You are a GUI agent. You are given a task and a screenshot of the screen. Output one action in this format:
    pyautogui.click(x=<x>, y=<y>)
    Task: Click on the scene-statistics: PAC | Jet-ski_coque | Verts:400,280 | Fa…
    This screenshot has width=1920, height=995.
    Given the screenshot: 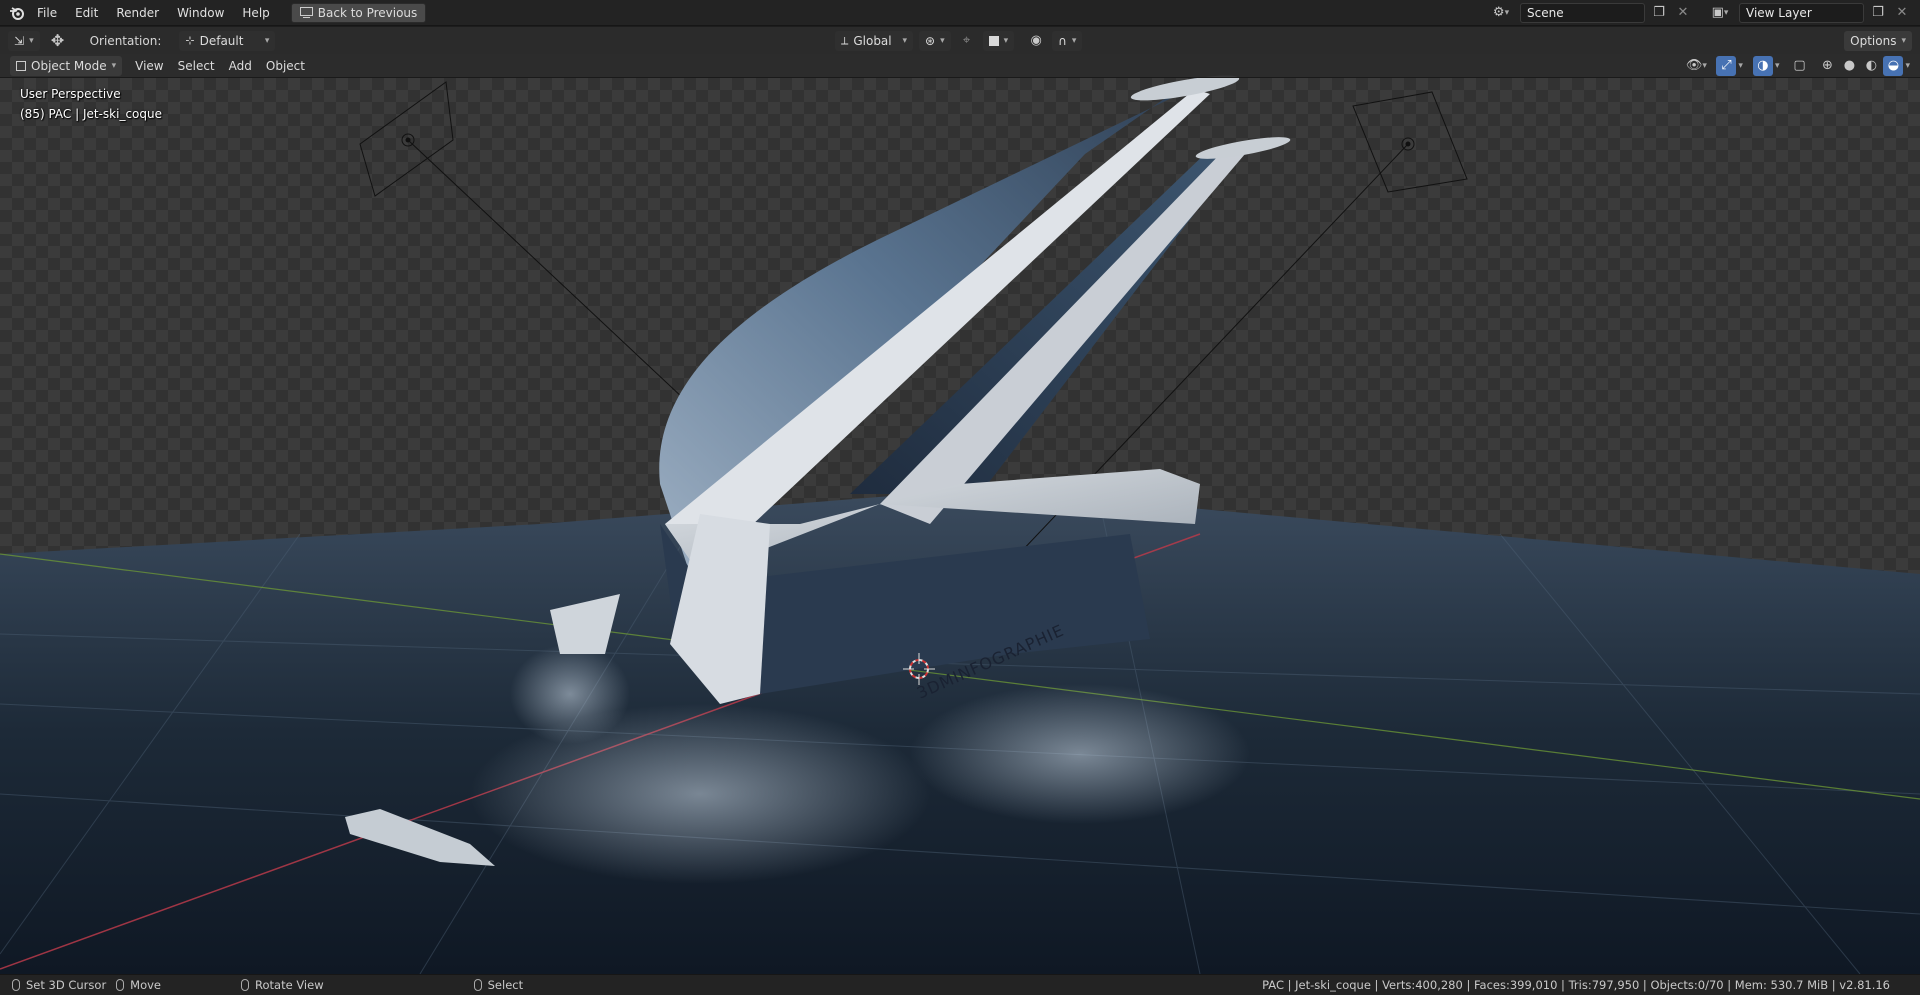 What is the action you would take?
    pyautogui.click(x=1576, y=985)
    